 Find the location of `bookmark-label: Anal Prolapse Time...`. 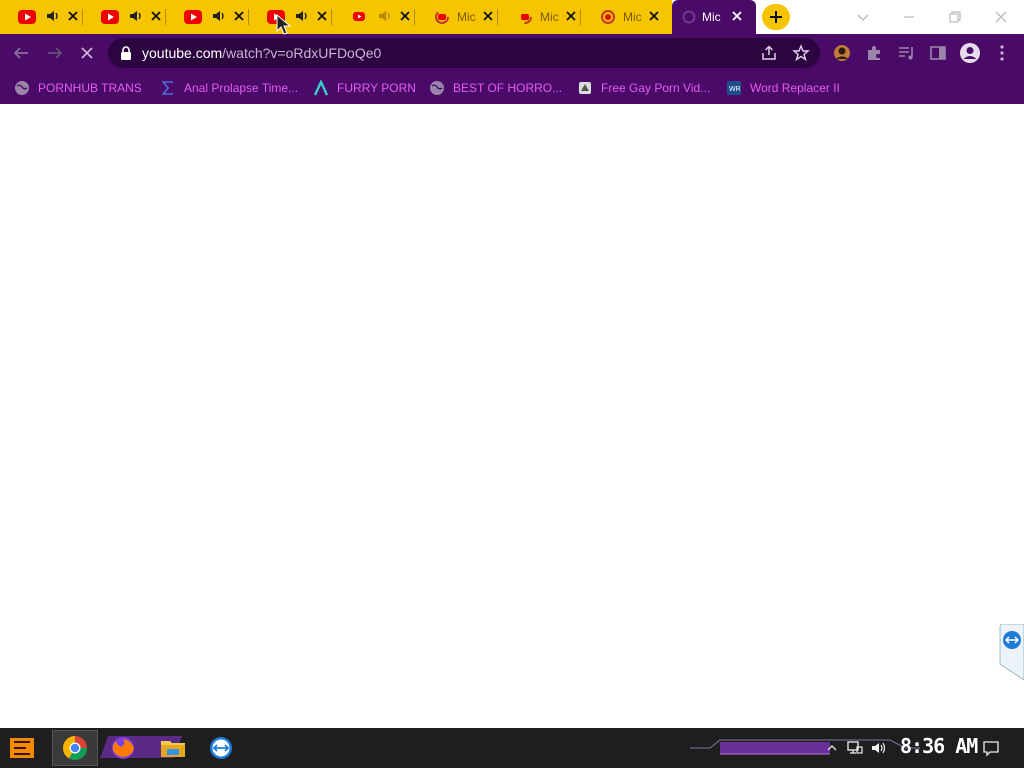

bookmark-label: Anal Prolapse Time... is located at coordinates (241, 88).